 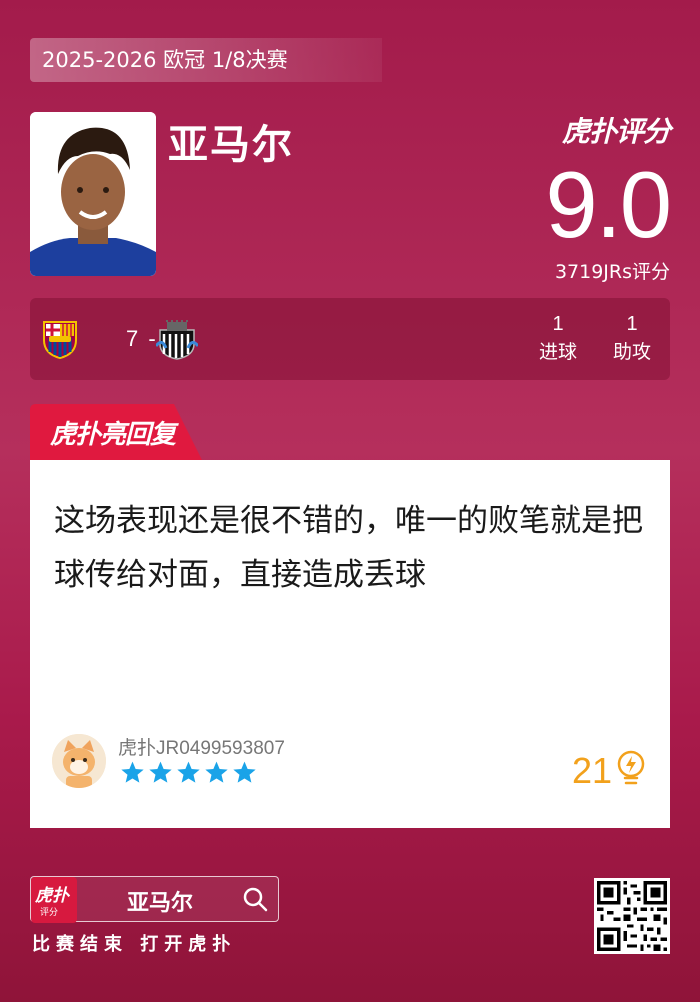 I want to click on season-banner: 2025-2026 欧冠 1/8决赛, so click(x=206, y=60).